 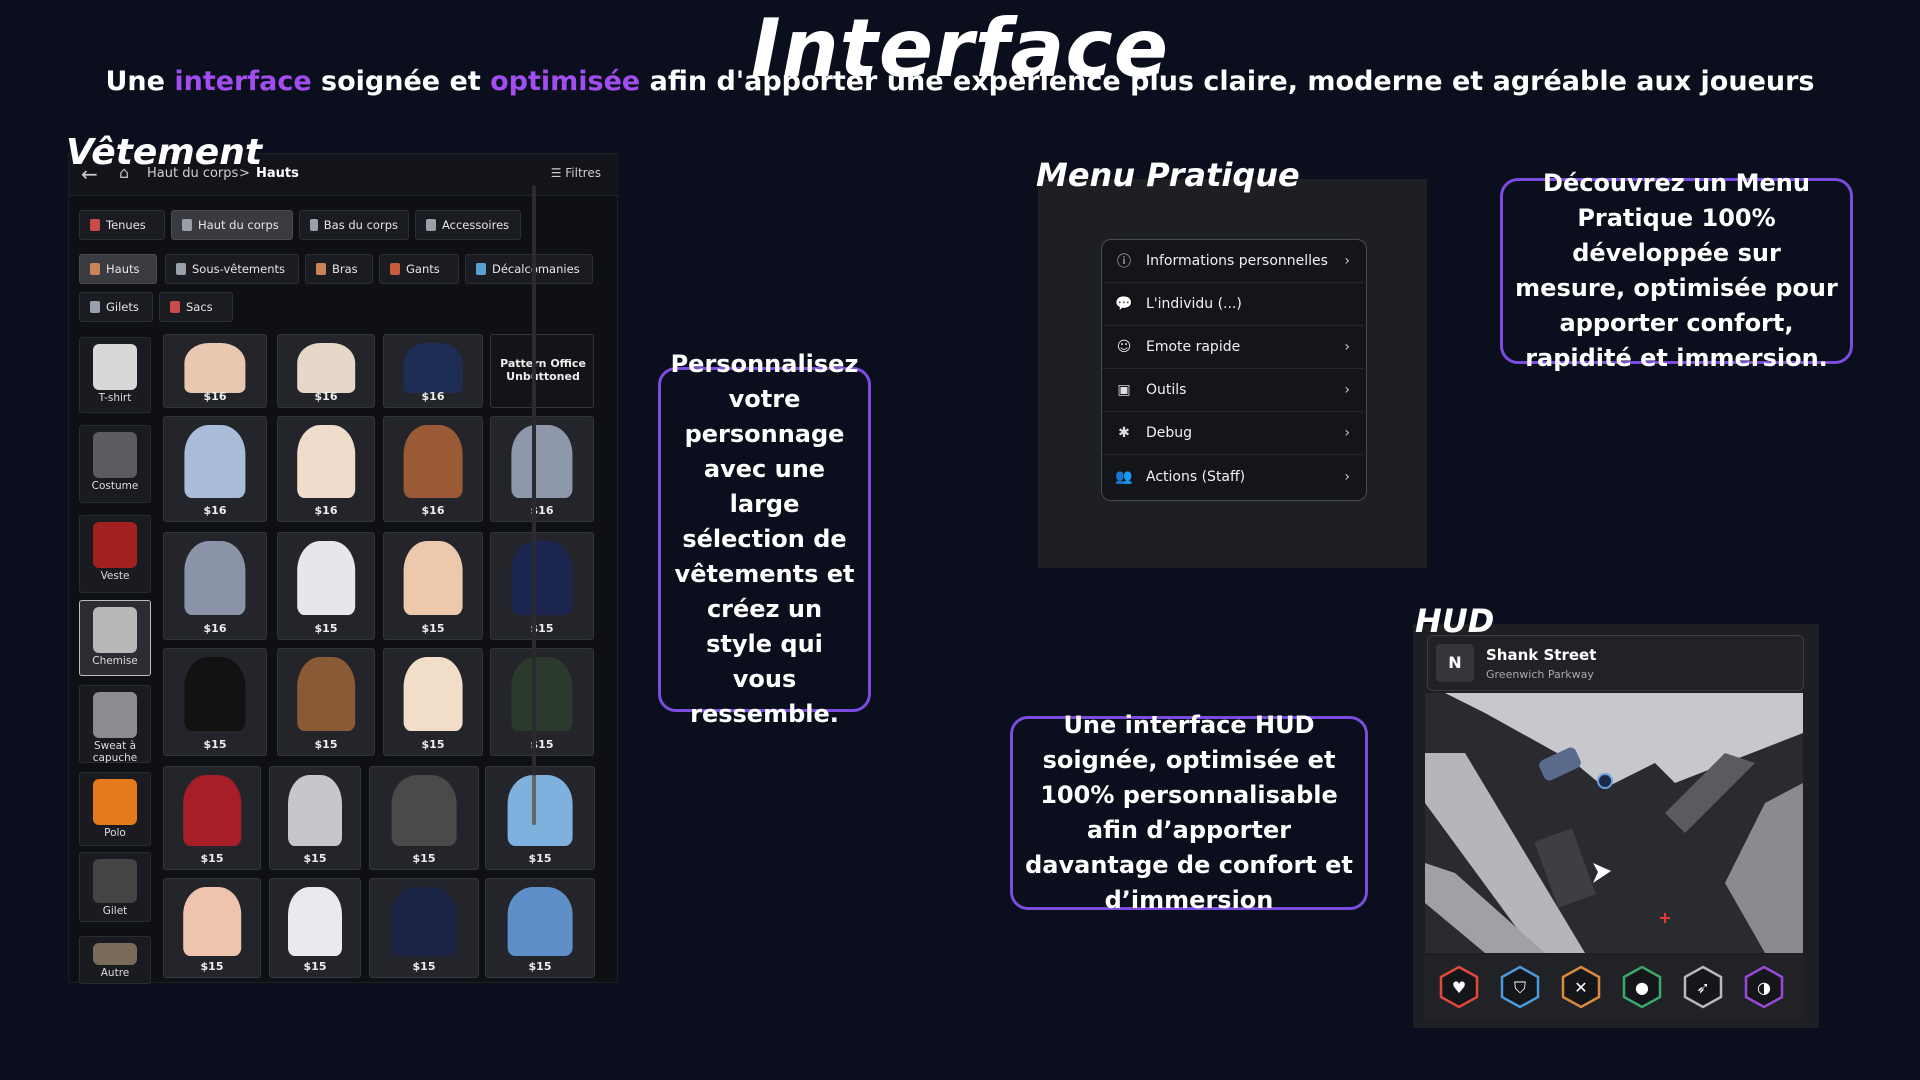 I want to click on filters-label: Filtres, so click(x=583, y=173).